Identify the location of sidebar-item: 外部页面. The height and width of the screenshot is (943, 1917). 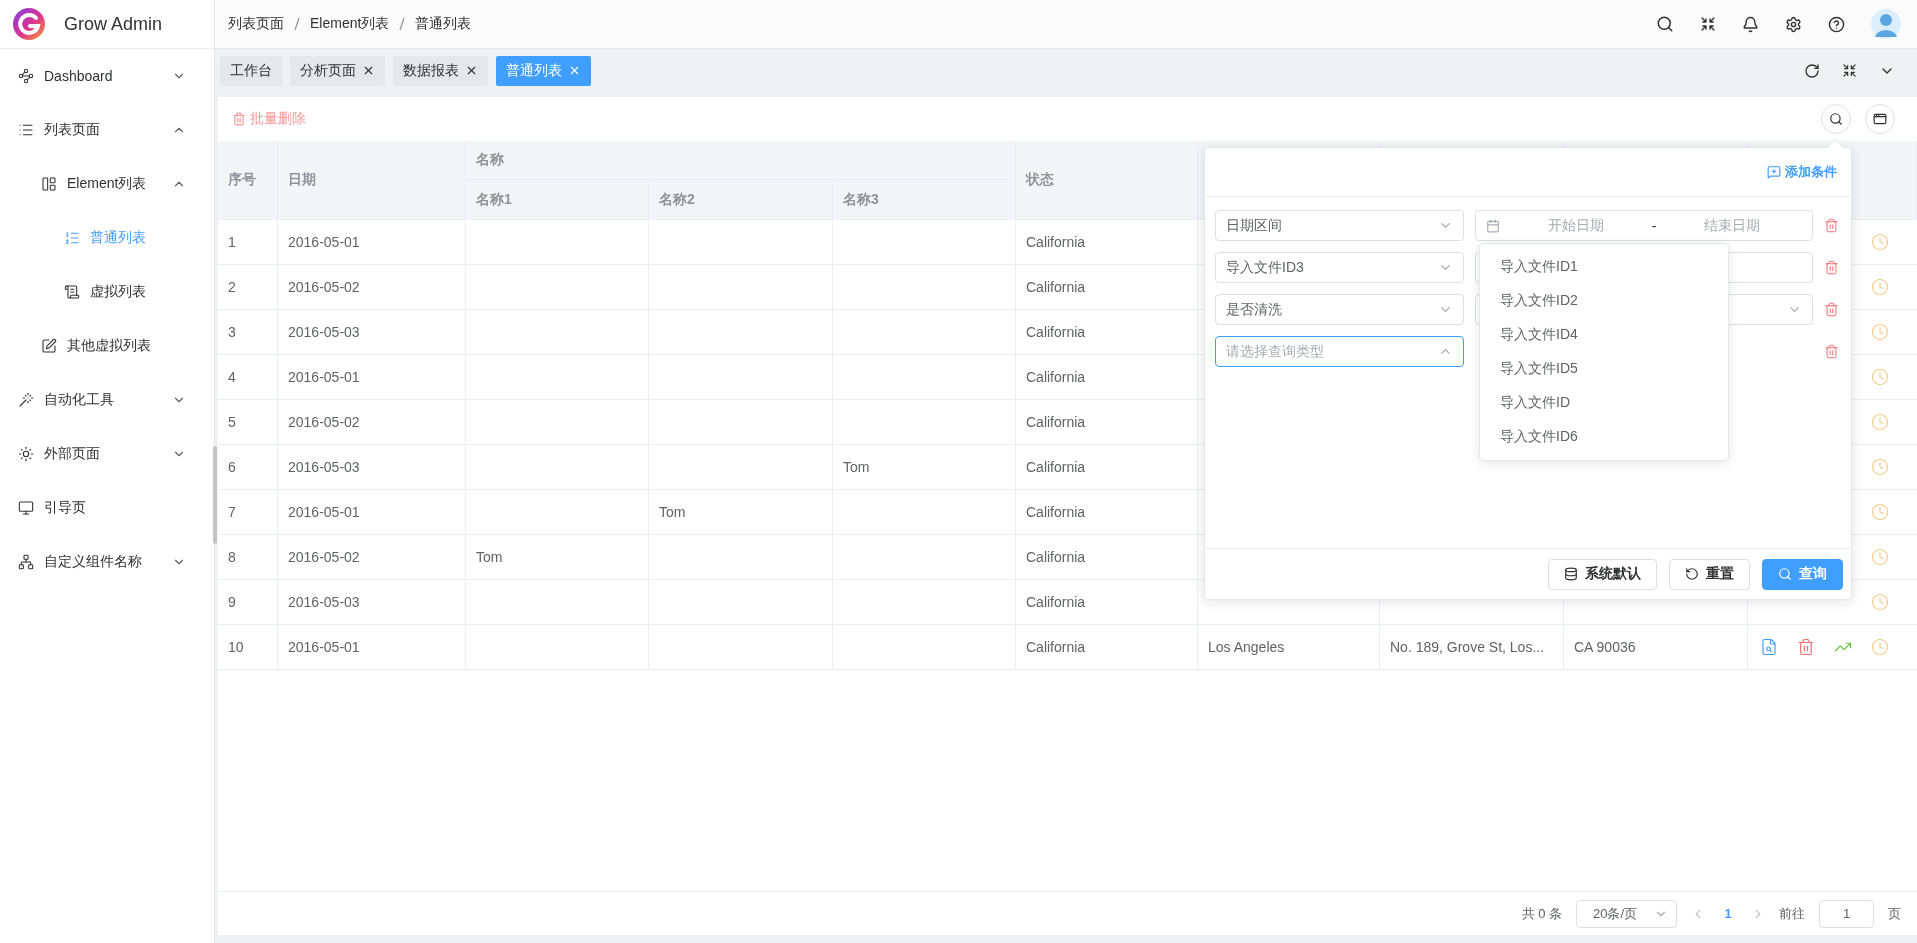
(107, 454).